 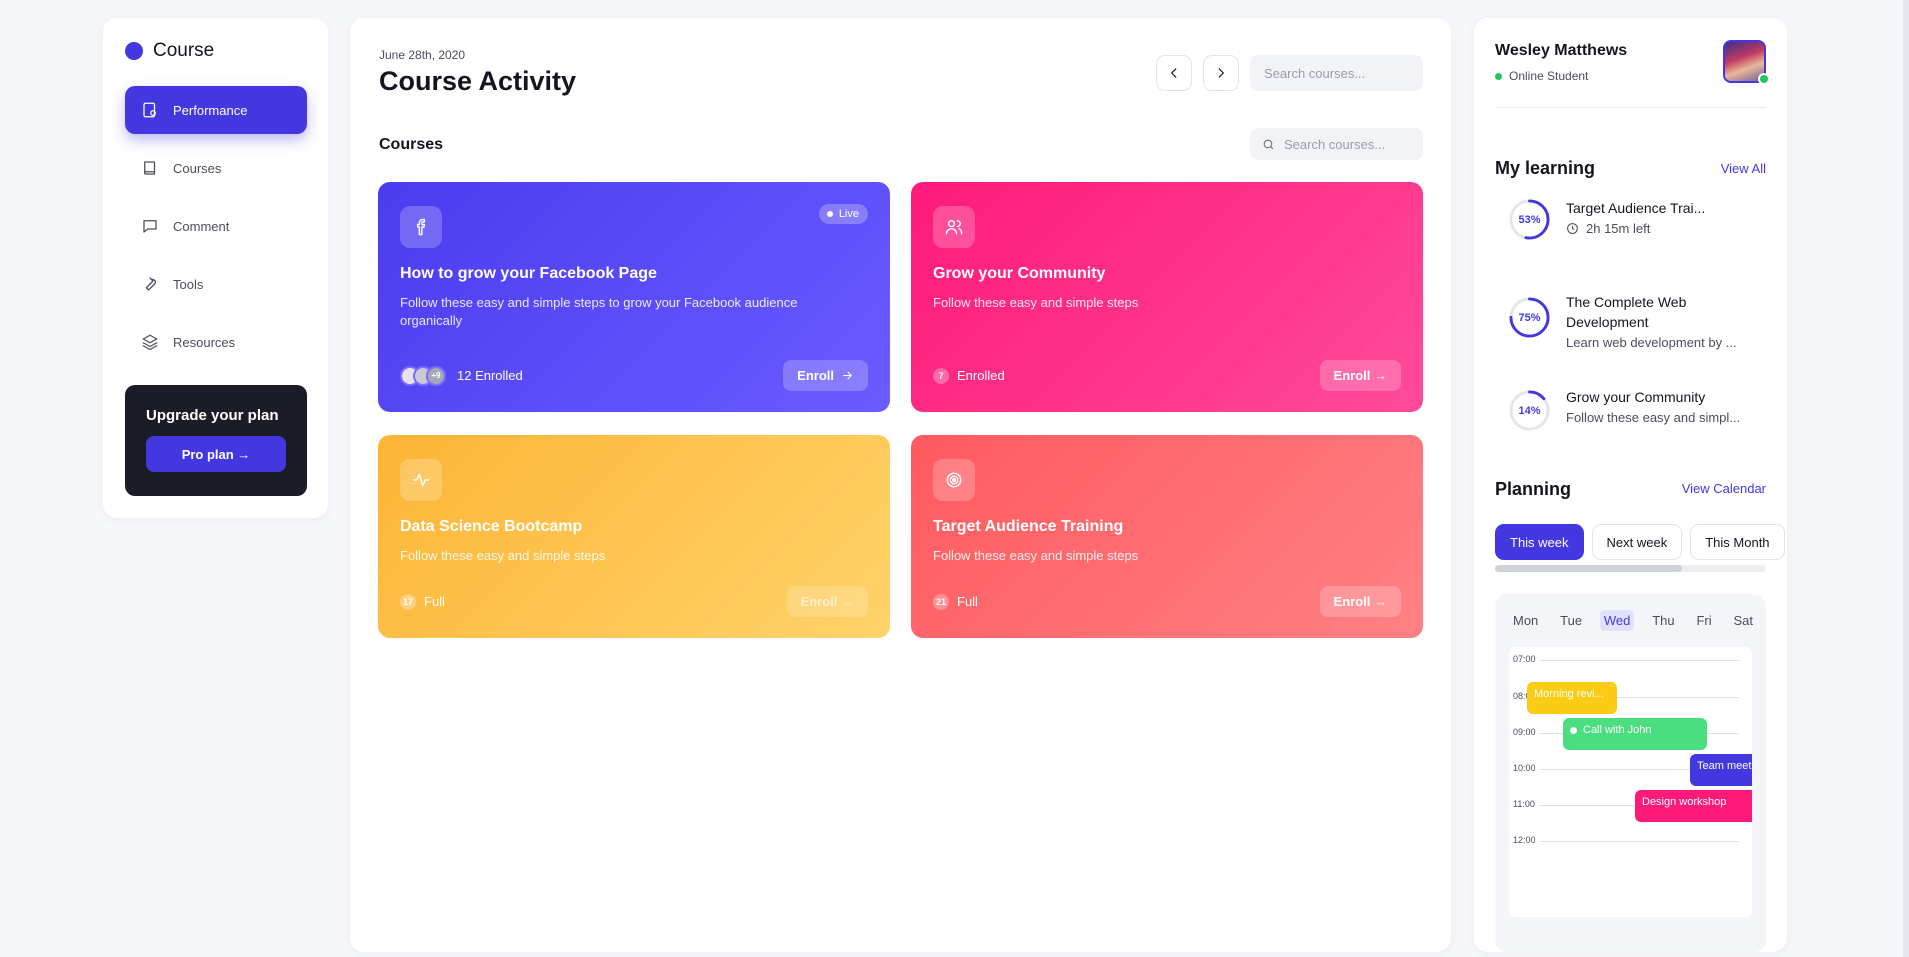 I want to click on courses-search, so click(x=1336, y=144).